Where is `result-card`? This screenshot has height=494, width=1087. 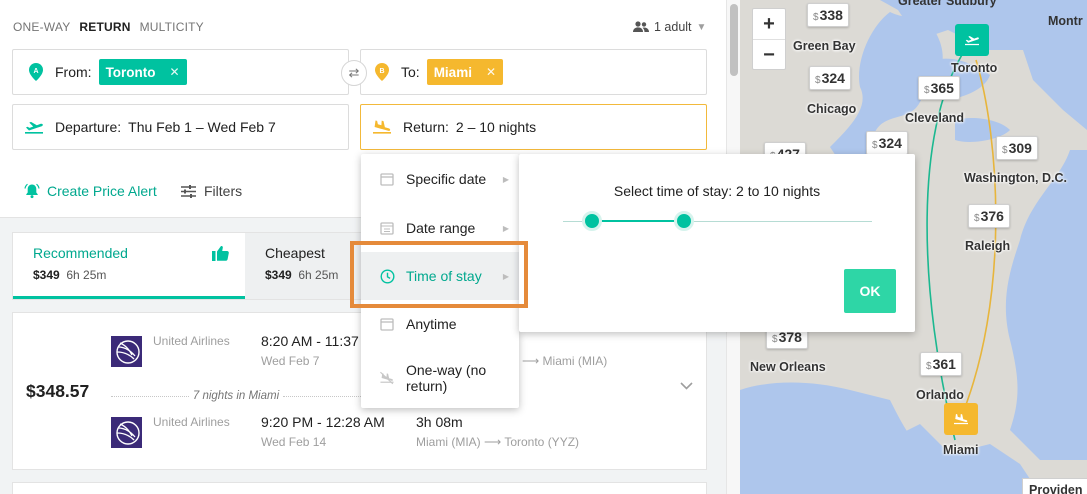
result-card is located at coordinates (359, 488).